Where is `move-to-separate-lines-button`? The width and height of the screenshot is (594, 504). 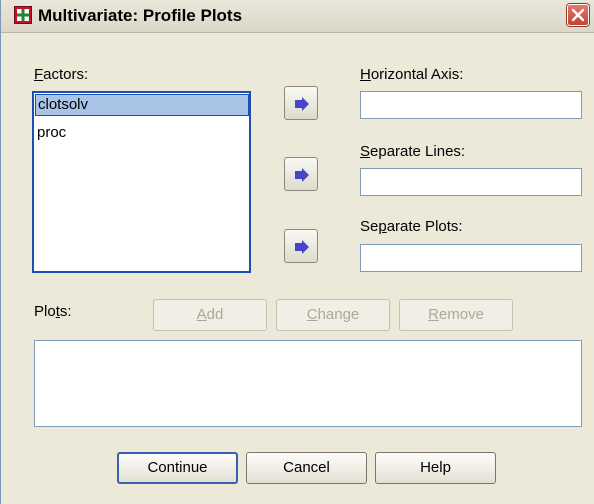
move-to-separate-lines-button is located at coordinates (301, 174).